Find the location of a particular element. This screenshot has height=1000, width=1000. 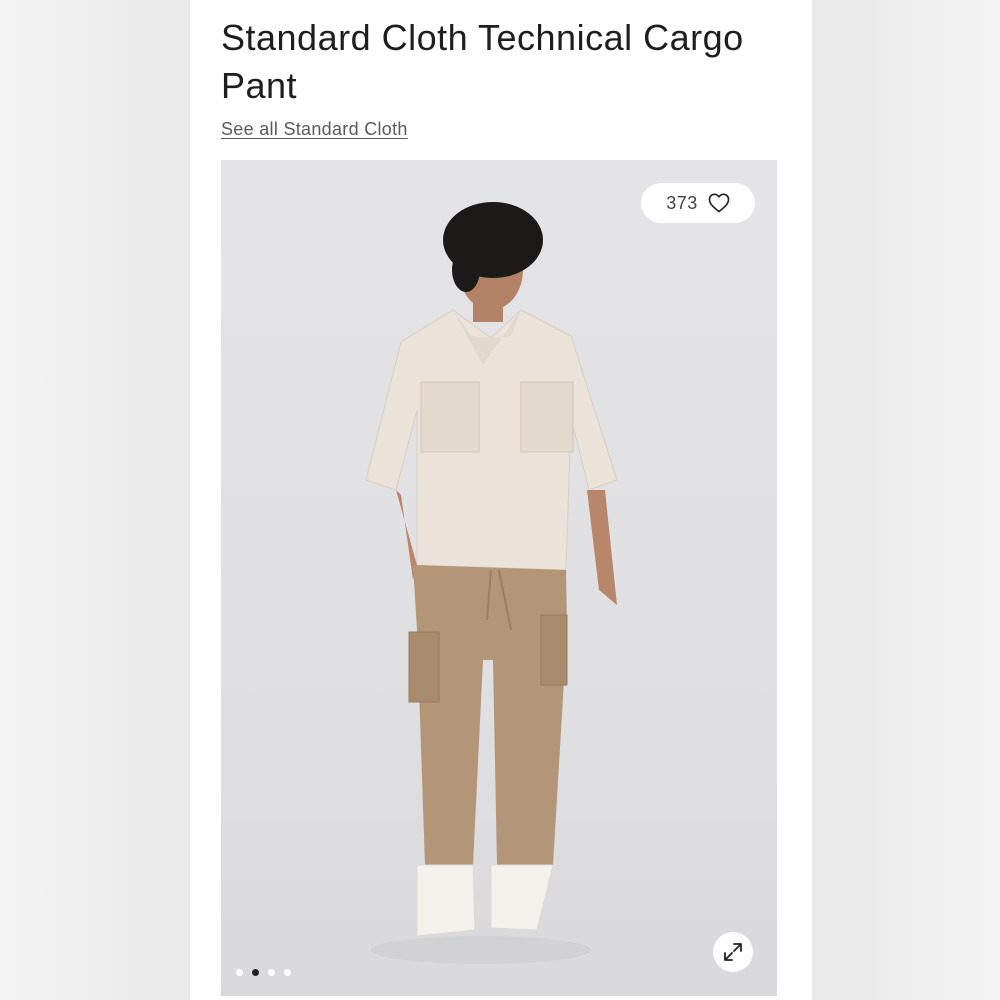

heart-icon is located at coordinates (719, 203).